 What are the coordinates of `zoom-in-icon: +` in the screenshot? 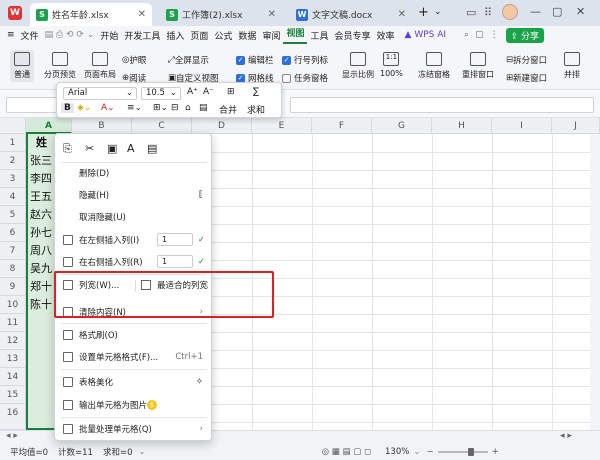 It's located at (495, 452).